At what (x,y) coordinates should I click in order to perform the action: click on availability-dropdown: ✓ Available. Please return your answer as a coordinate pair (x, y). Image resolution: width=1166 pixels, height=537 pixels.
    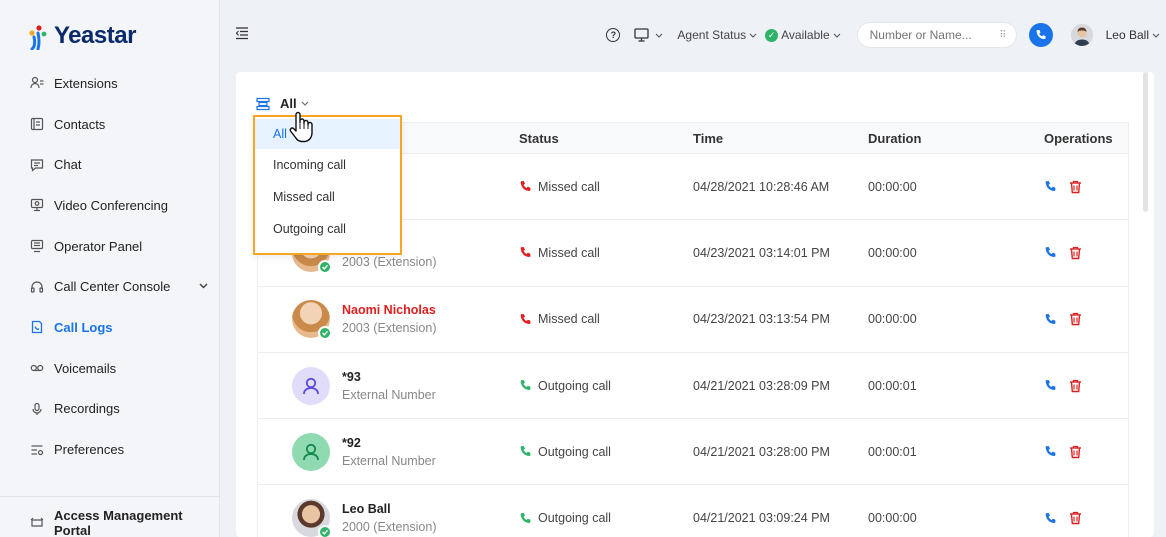
    Looking at the image, I should click on (803, 35).